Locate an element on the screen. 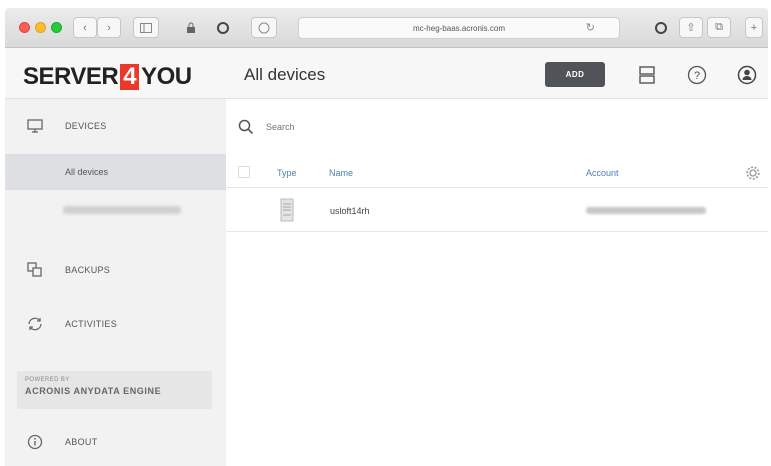 This screenshot has height=466, width=771. reload-icon: ↻ is located at coordinates (590, 27).